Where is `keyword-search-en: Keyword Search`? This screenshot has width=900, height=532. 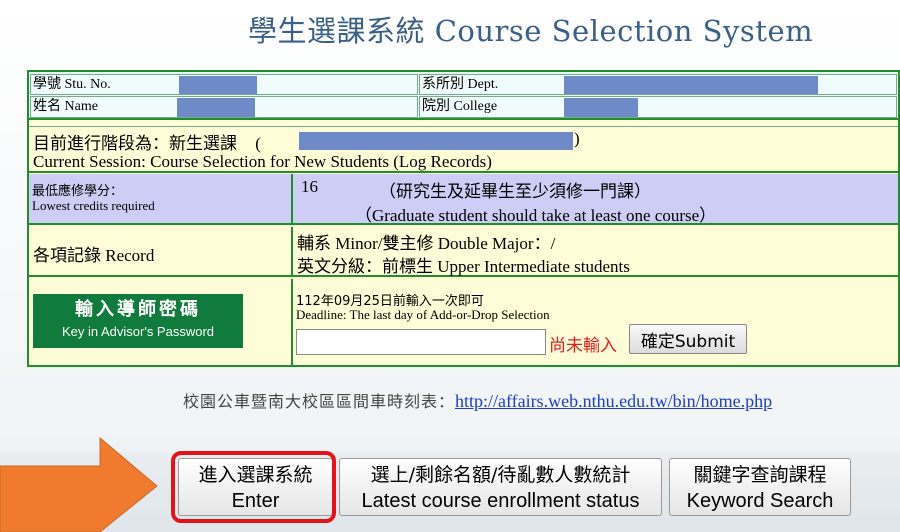
keyword-search-en: Keyword Search is located at coordinates (760, 501).